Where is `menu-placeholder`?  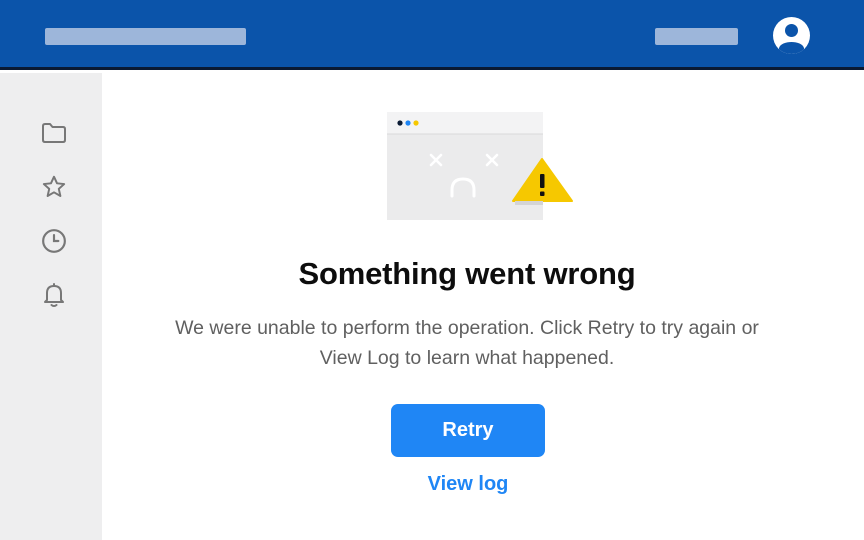
menu-placeholder is located at coordinates (696, 36).